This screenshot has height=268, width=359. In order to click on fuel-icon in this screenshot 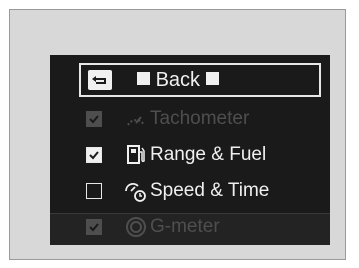, I will do `click(136, 154)`.